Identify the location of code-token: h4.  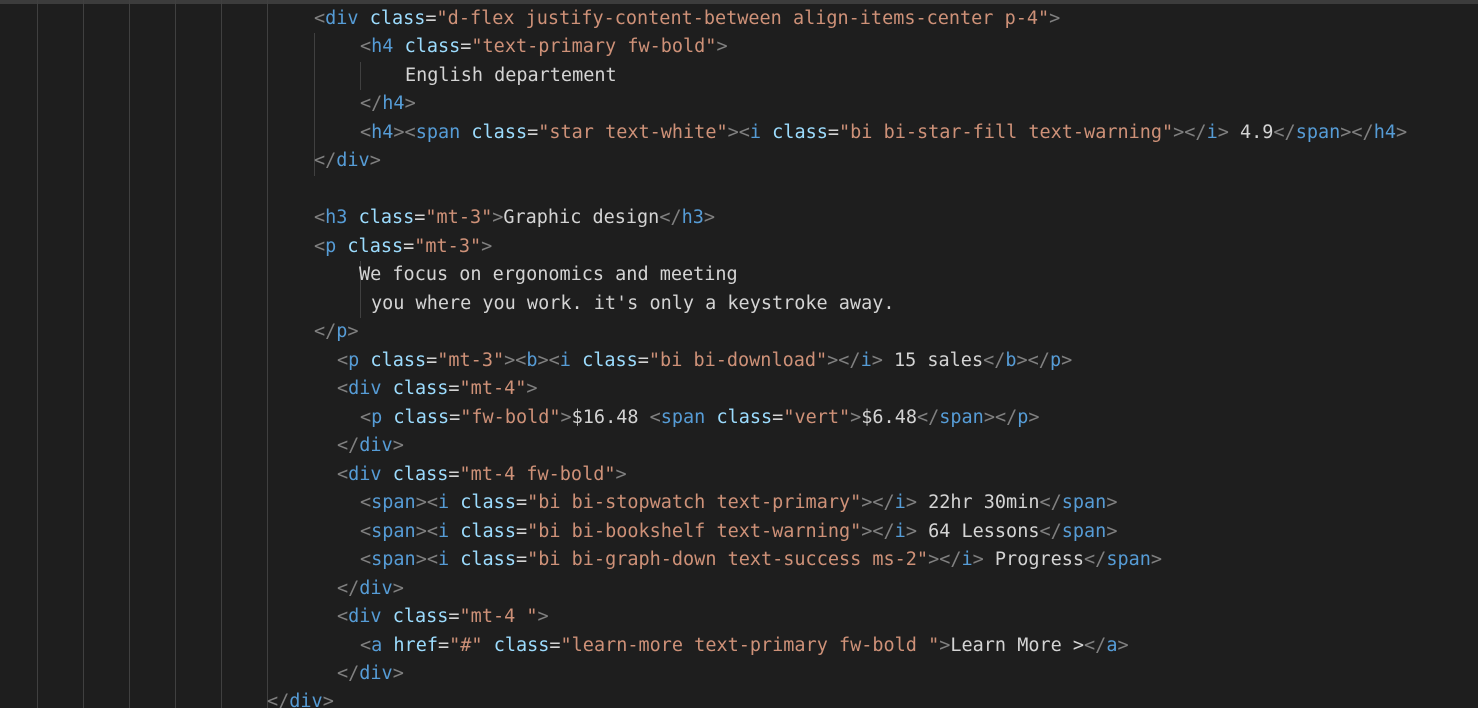
(1384, 132).